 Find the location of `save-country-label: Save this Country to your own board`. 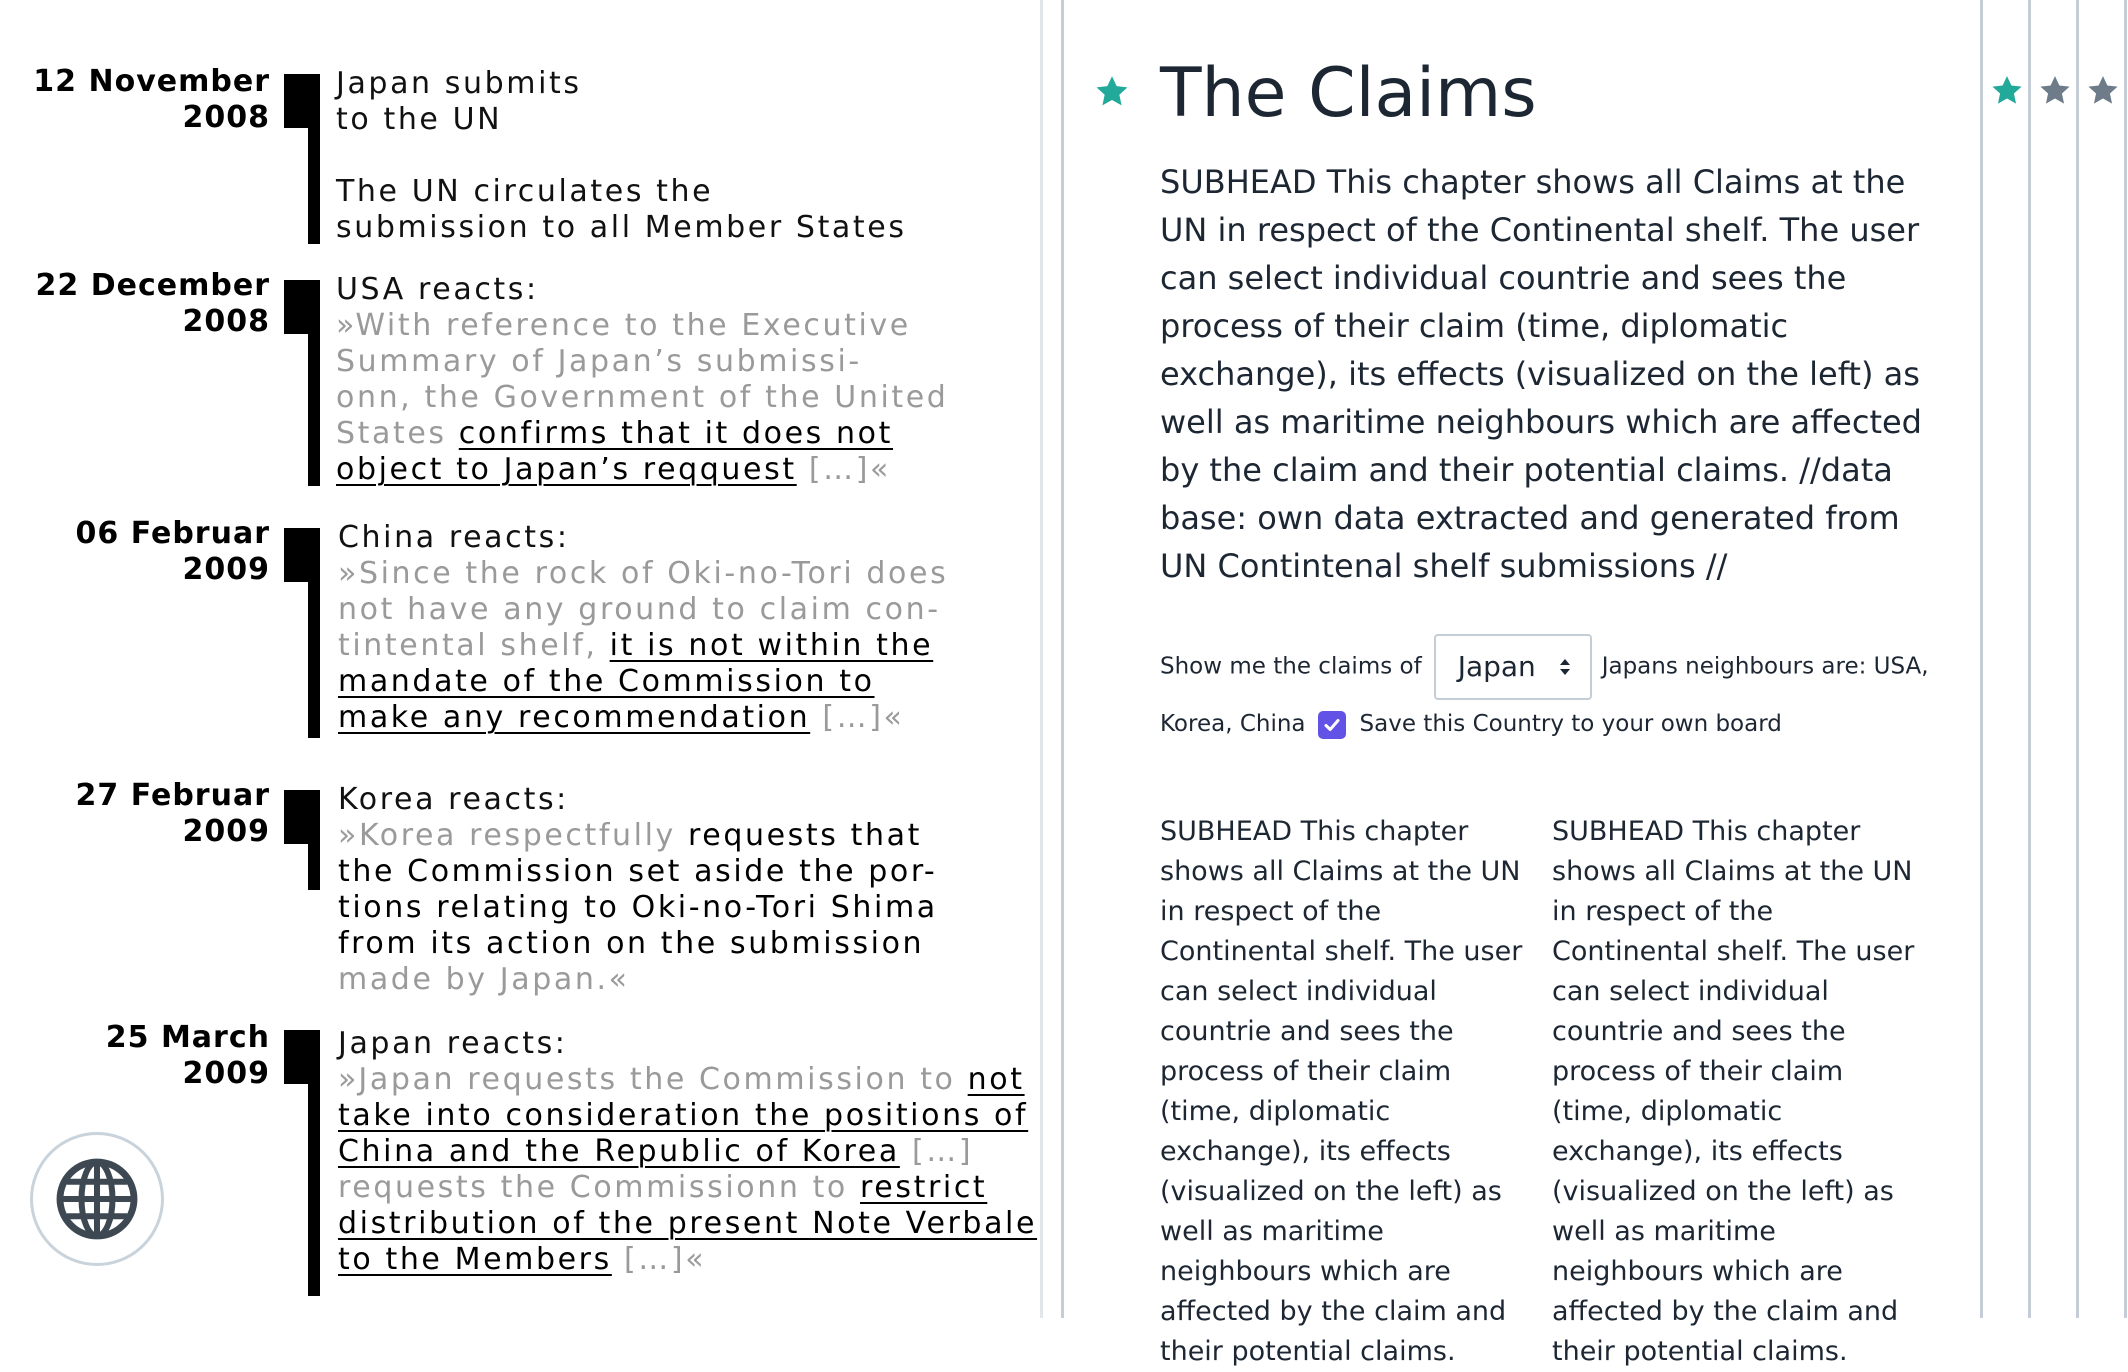

save-country-label: Save this Country to your own board is located at coordinates (1570, 724).